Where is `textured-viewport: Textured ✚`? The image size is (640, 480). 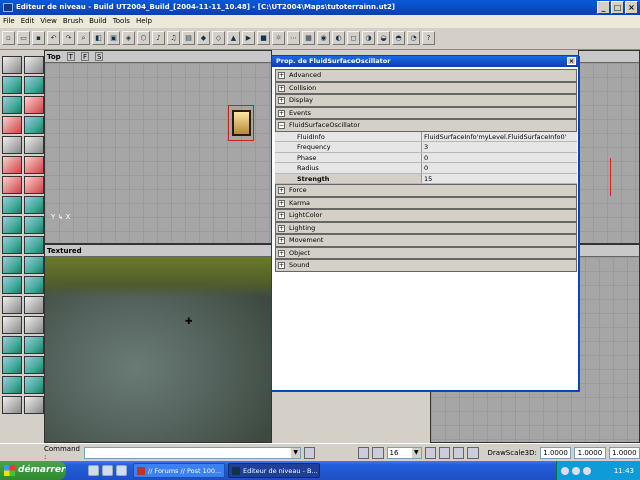 textured-viewport: Textured ✚ is located at coordinates (158, 343).